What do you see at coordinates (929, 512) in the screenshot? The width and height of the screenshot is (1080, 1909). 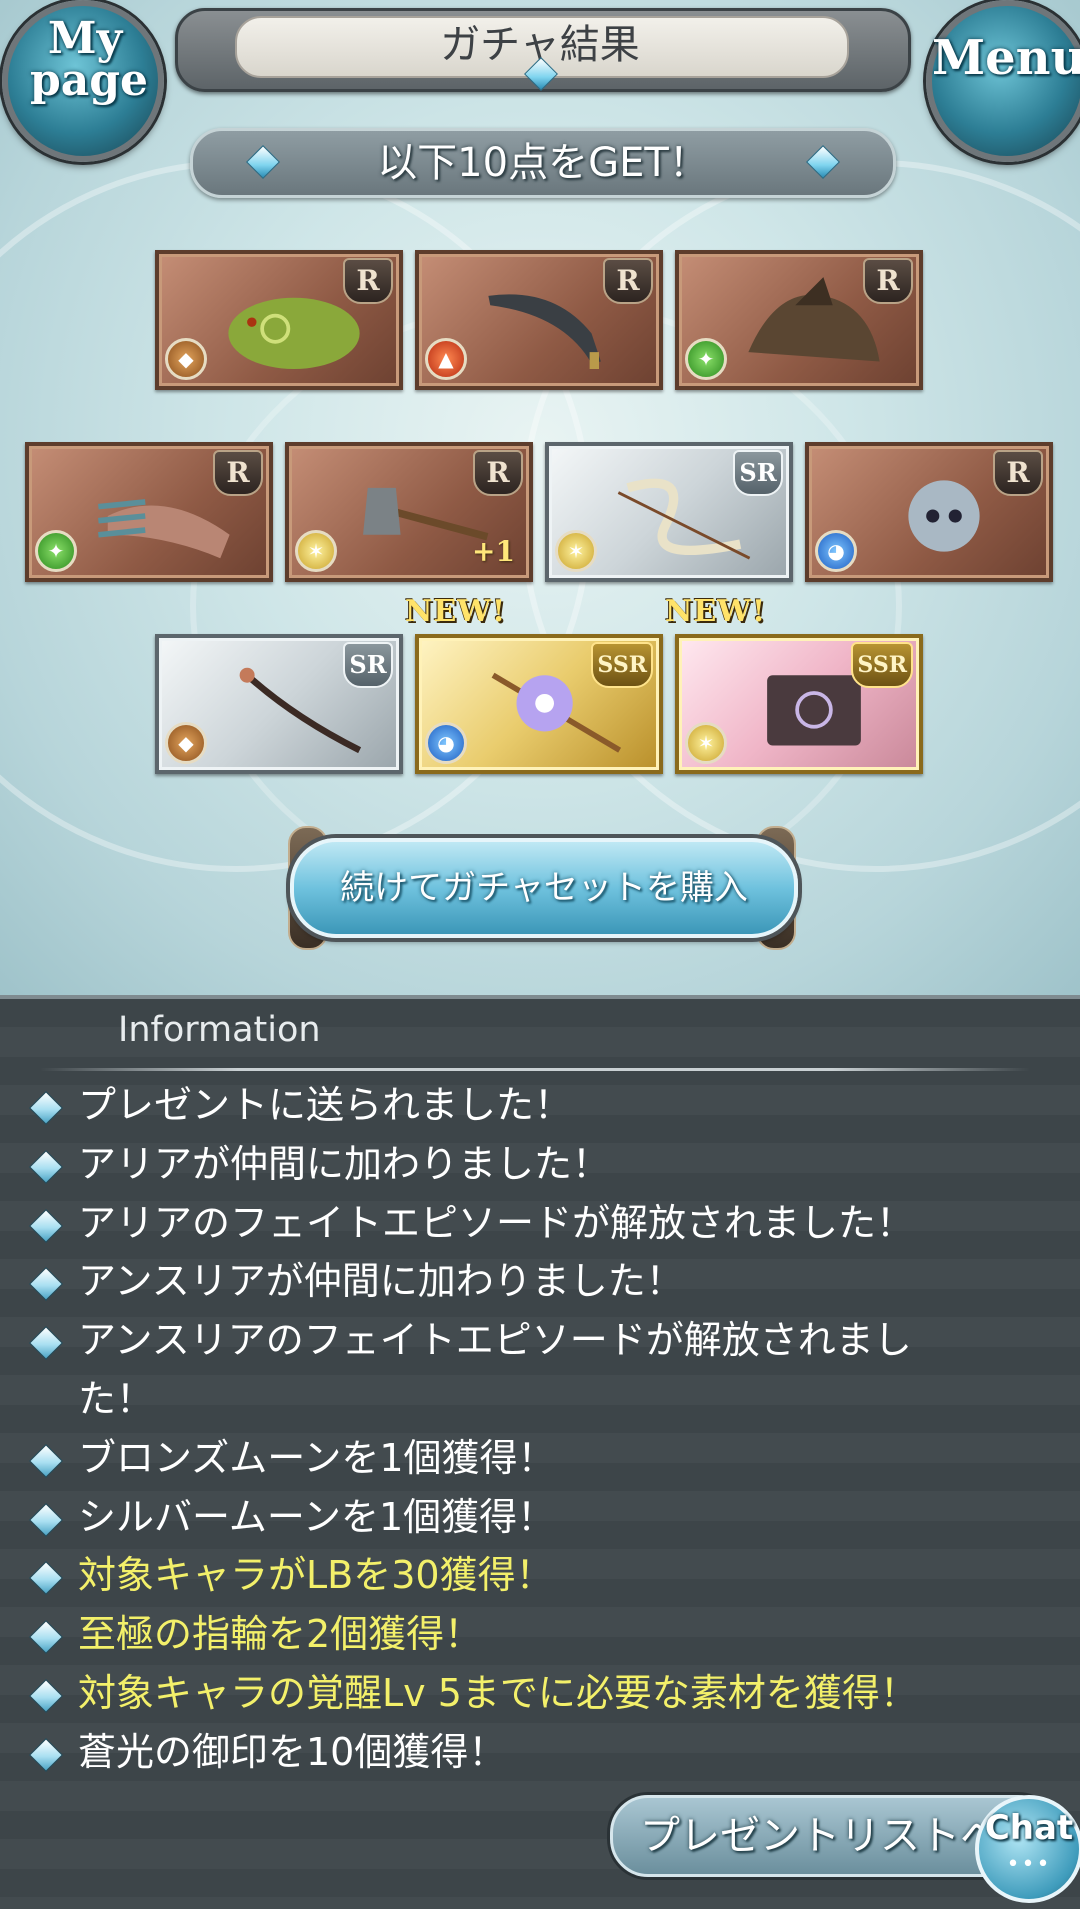 I see `item-card: R ◕` at bounding box center [929, 512].